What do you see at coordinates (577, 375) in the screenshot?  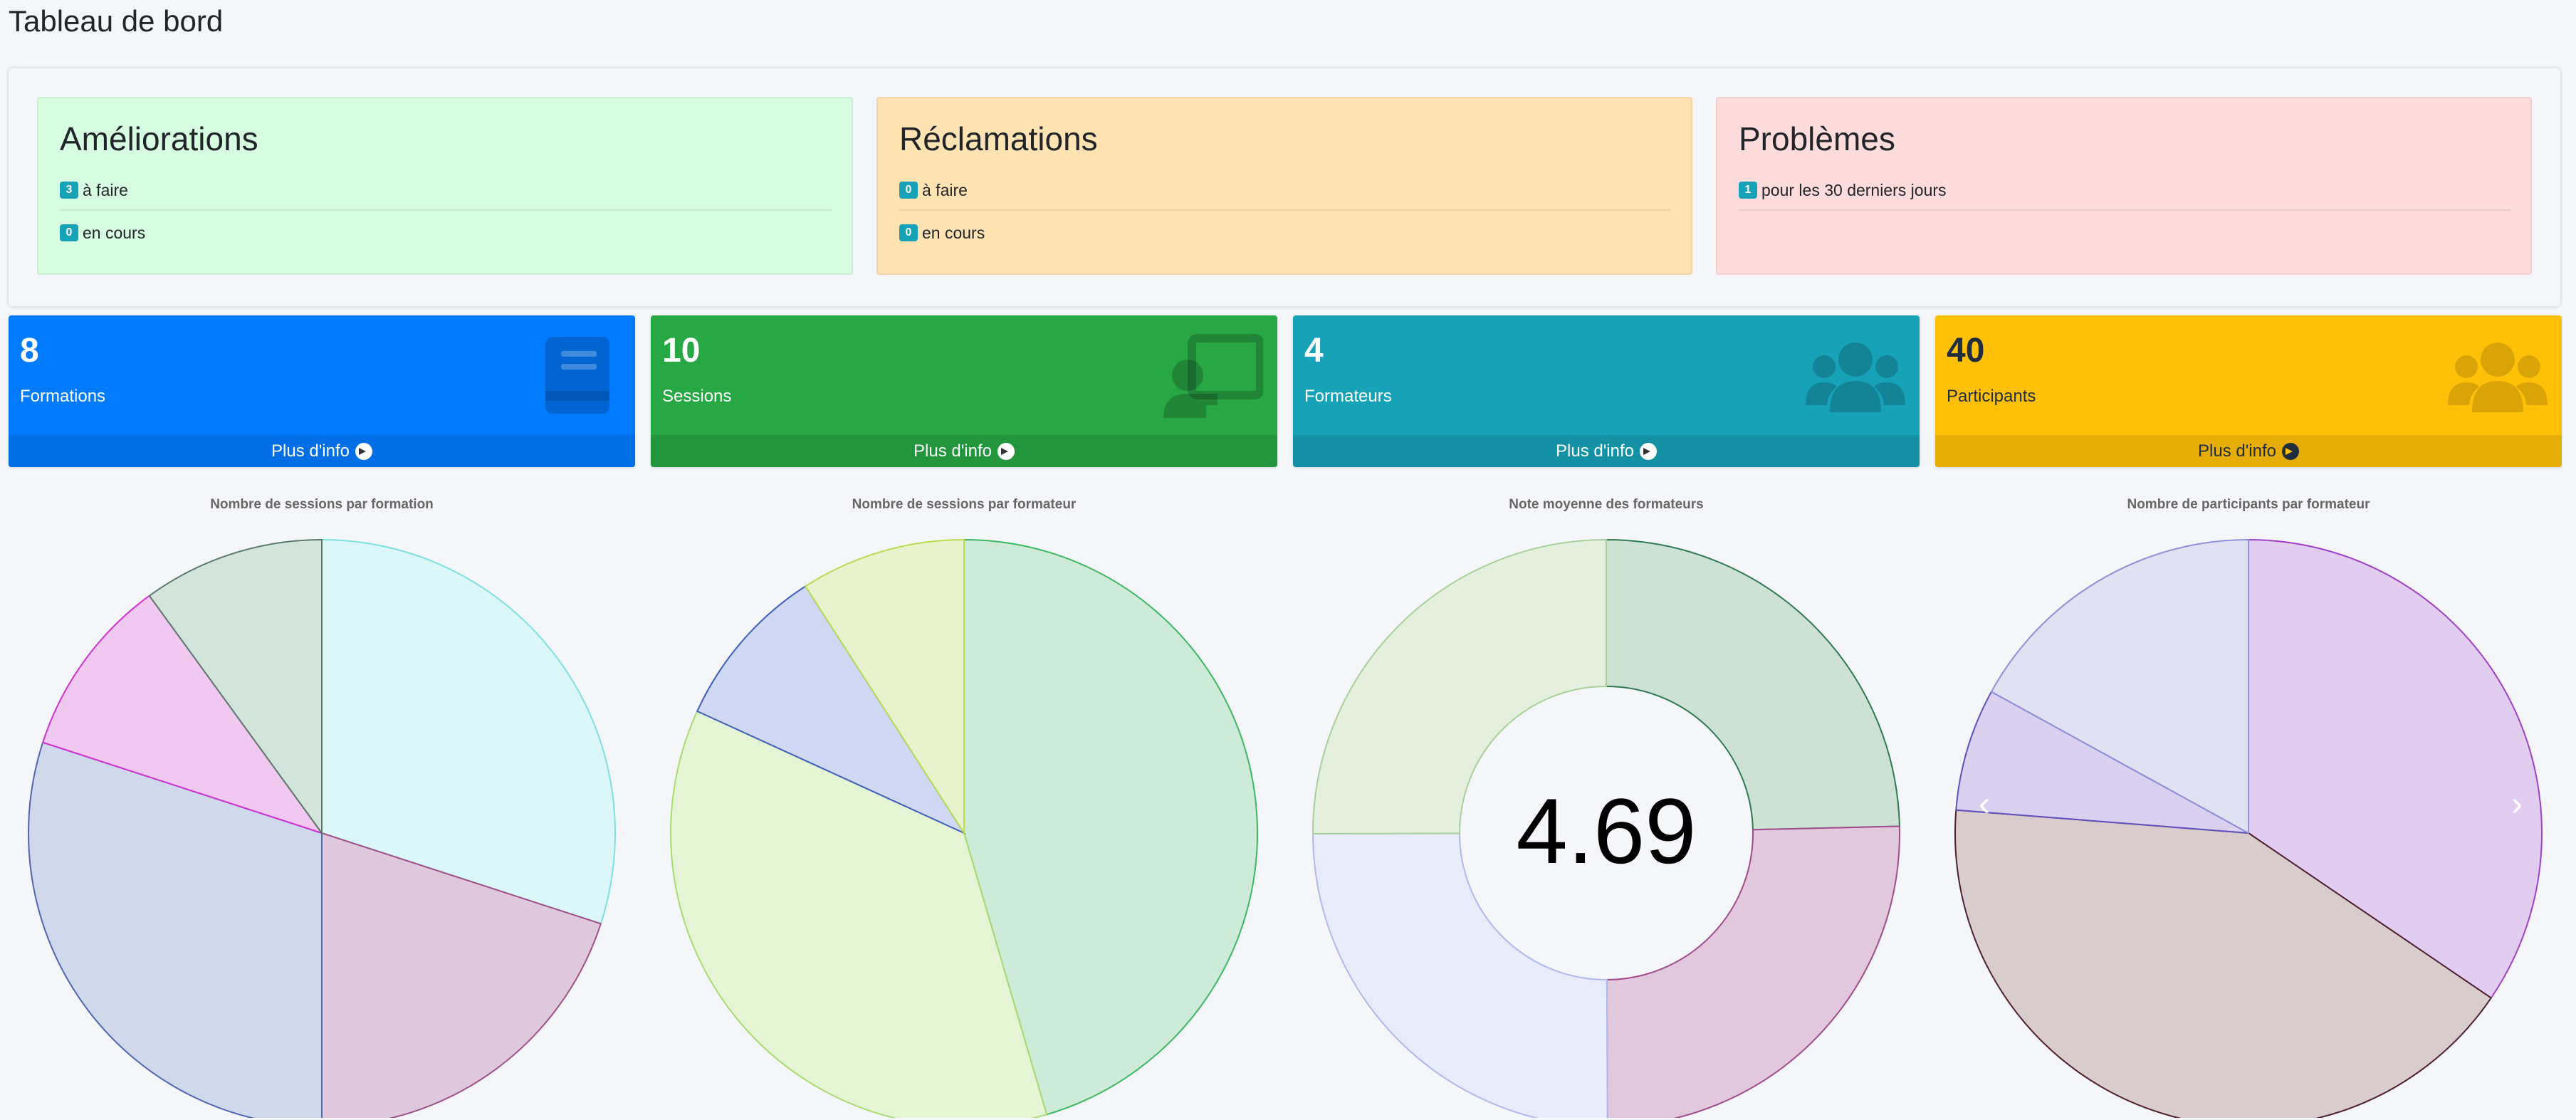 I see `book-icon` at bounding box center [577, 375].